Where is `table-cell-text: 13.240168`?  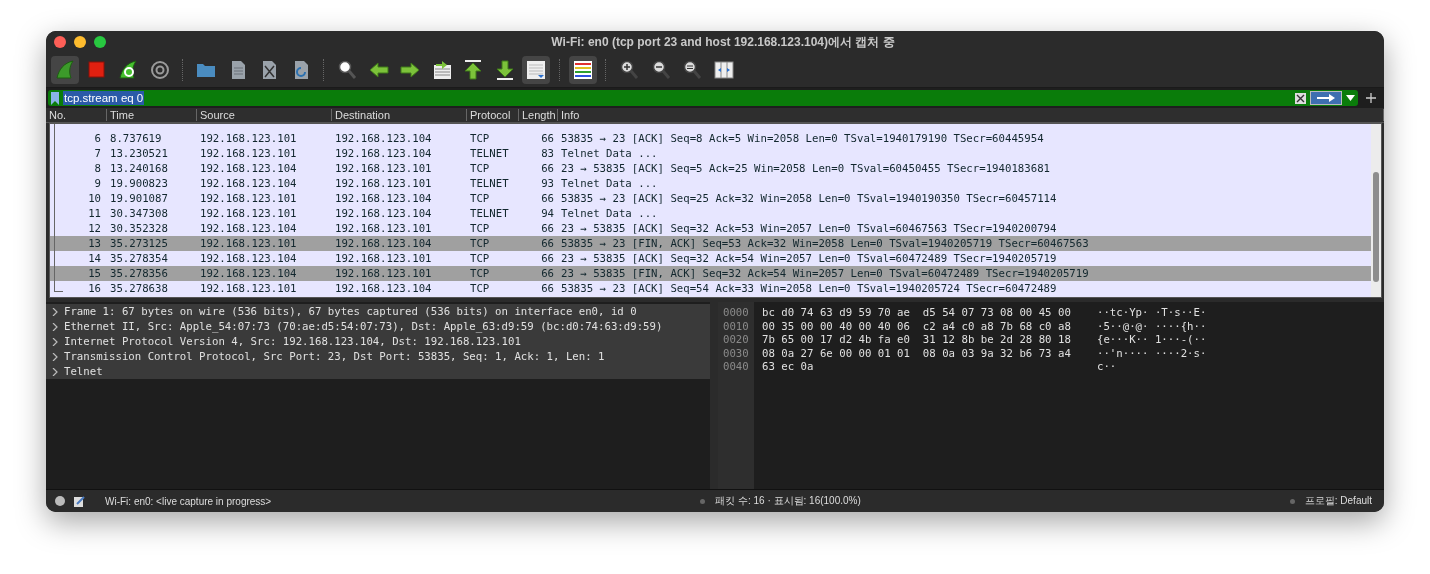
table-cell-text: 13.240168 is located at coordinates (139, 168).